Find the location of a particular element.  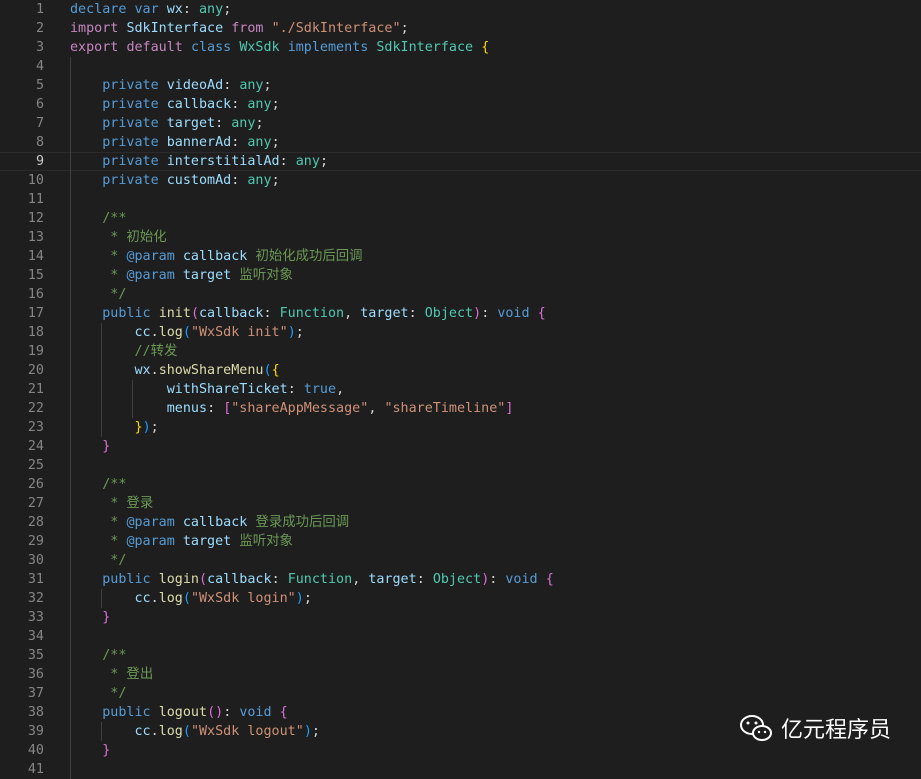

code-text: cc.log("WxSdk logout"); is located at coordinates (195, 731).